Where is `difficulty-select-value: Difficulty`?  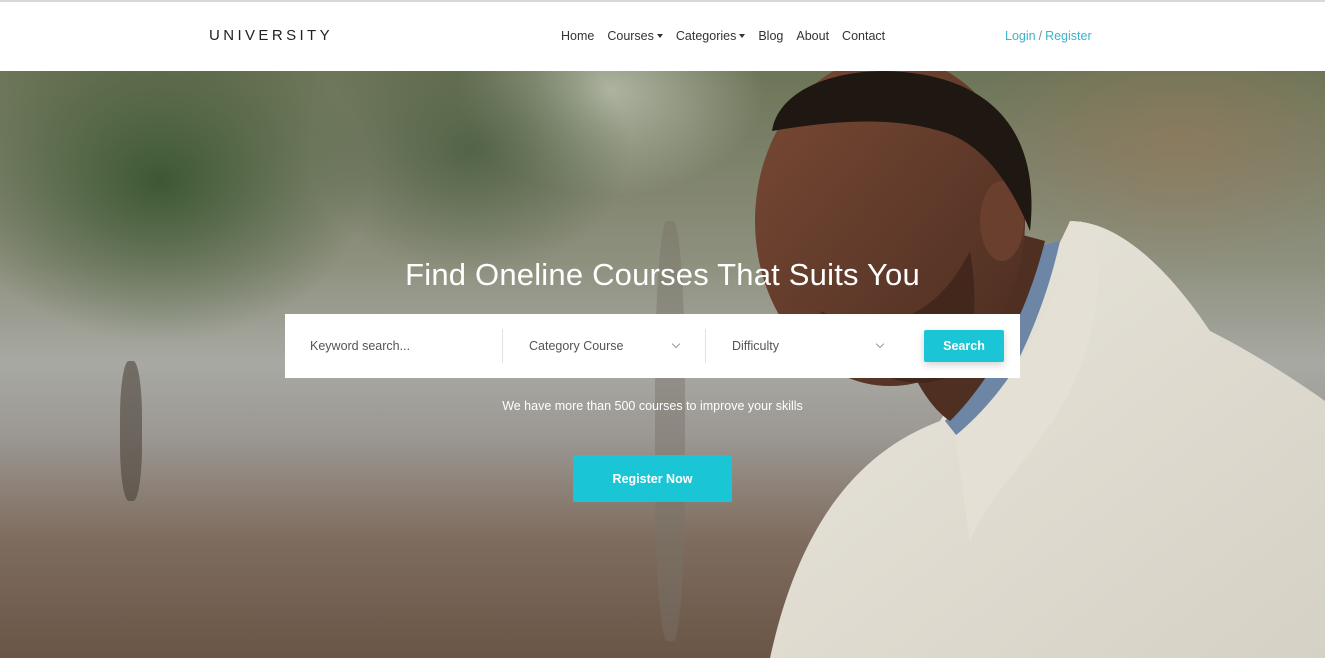 difficulty-select-value: Difficulty is located at coordinates (756, 346).